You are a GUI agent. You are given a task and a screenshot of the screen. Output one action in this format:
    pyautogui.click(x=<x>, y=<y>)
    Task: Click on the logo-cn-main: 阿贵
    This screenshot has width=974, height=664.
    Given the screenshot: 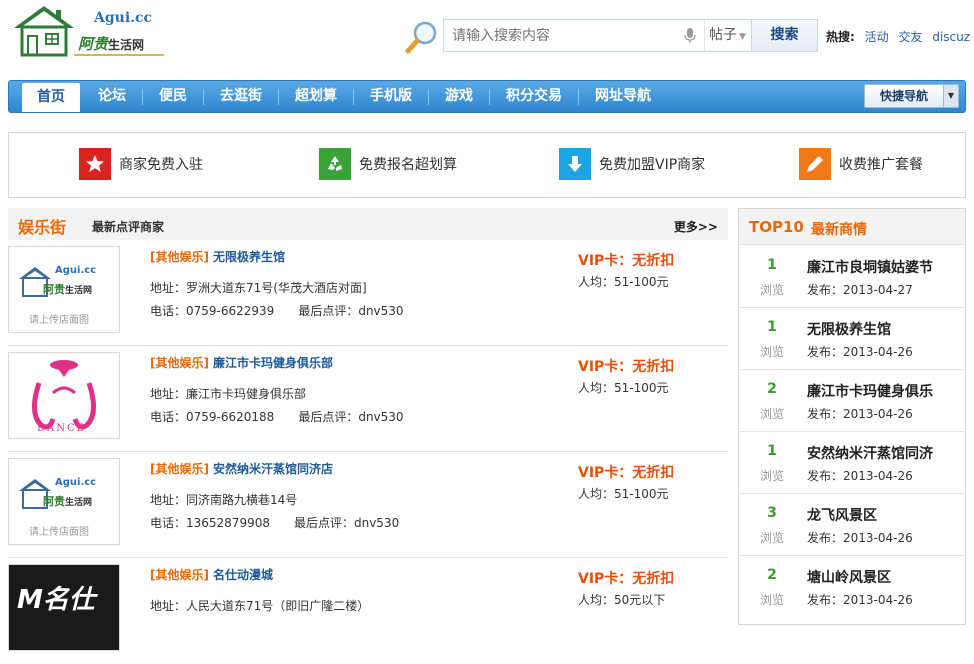 What is the action you would take?
    pyautogui.click(x=93, y=44)
    